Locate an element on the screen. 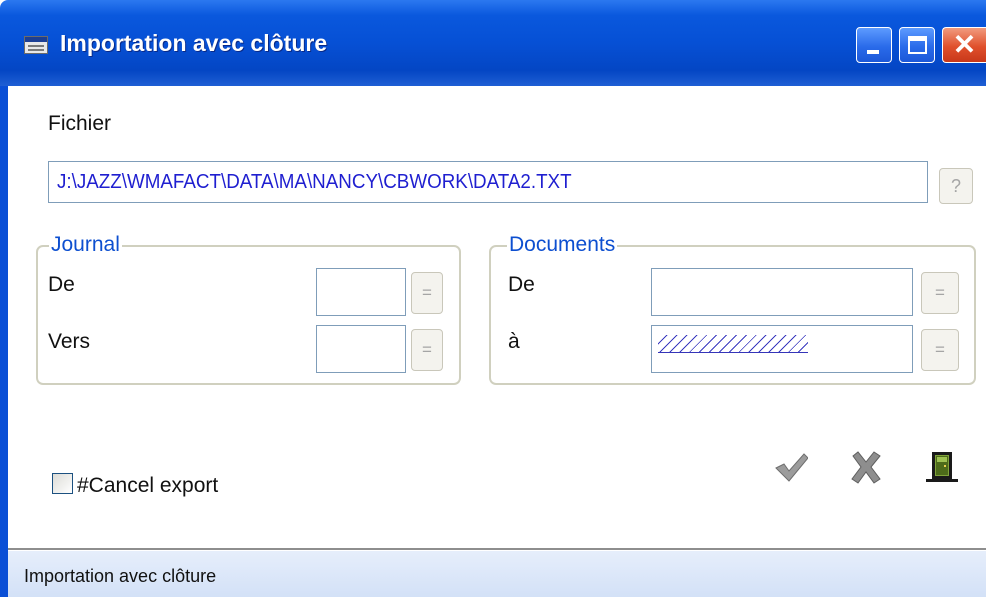  door-icon is located at coordinates (942, 467).